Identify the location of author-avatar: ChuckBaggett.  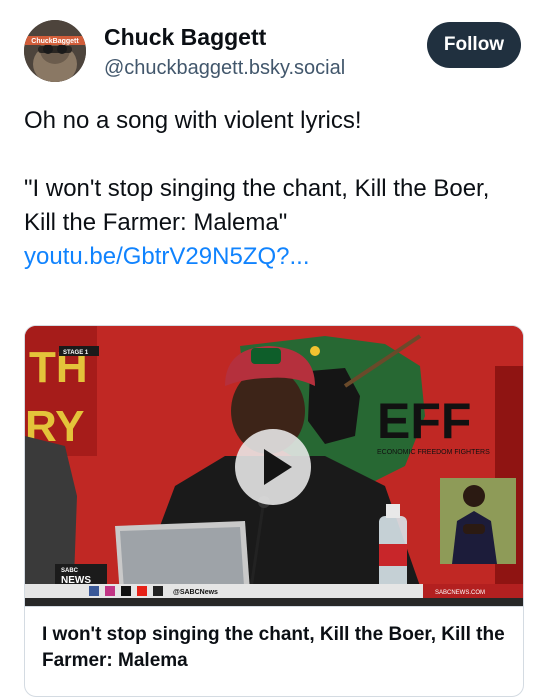
(55, 51).